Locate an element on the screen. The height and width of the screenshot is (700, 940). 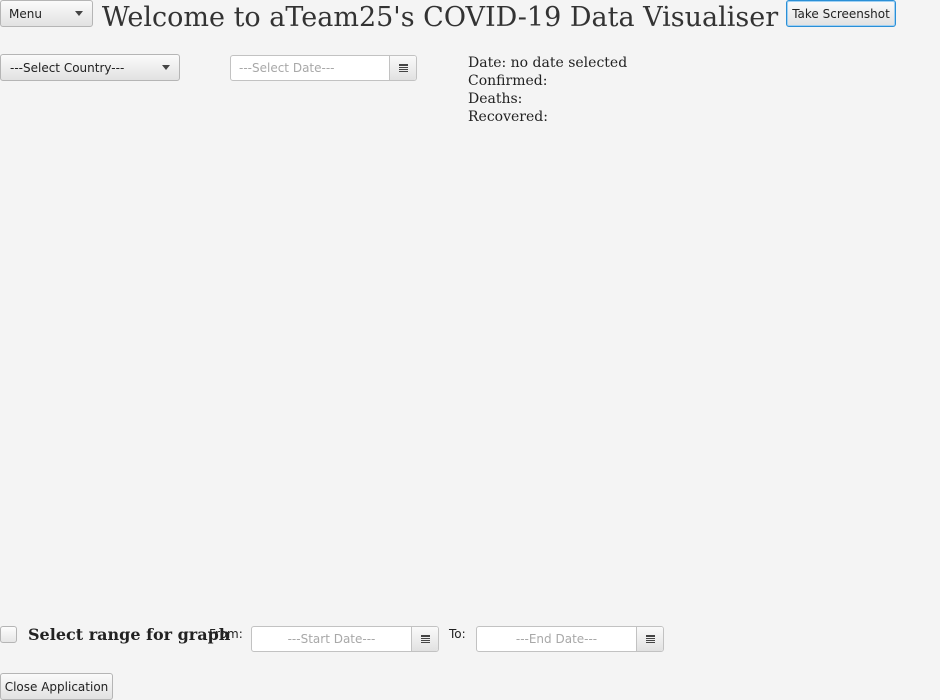
start-date-input is located at coordinates (331, 639).